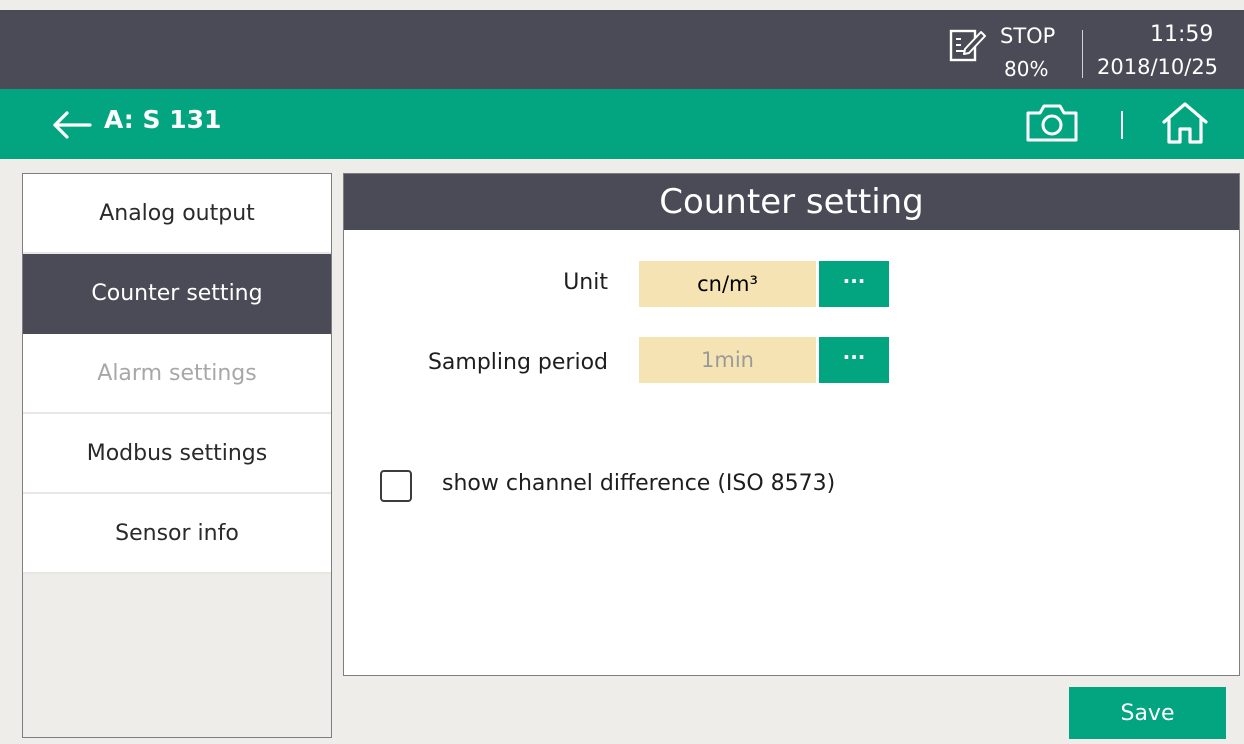  What do you see at coordinates (1052, 123) in the screenshot?
I see `camera-icon` at bounding box center [1052, 123].